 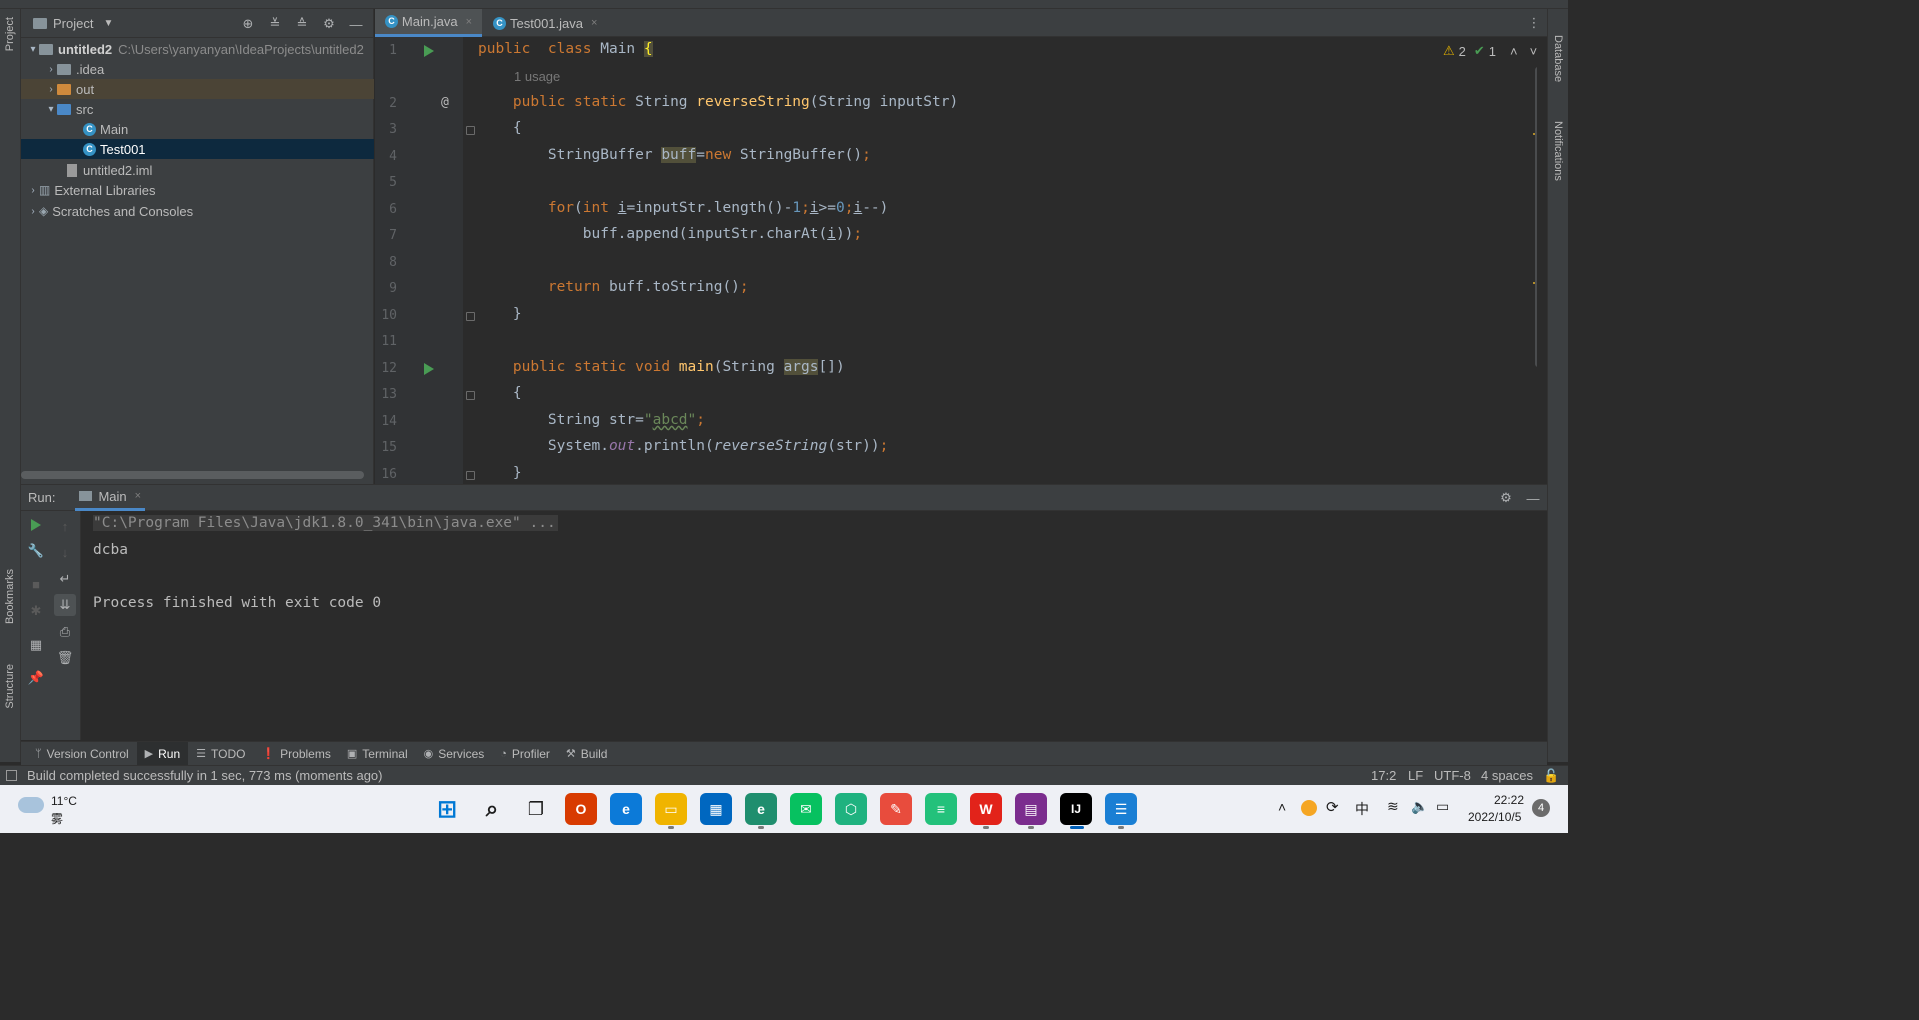 I want to click on print-icon: ⎙, so click(x=65, y=632).